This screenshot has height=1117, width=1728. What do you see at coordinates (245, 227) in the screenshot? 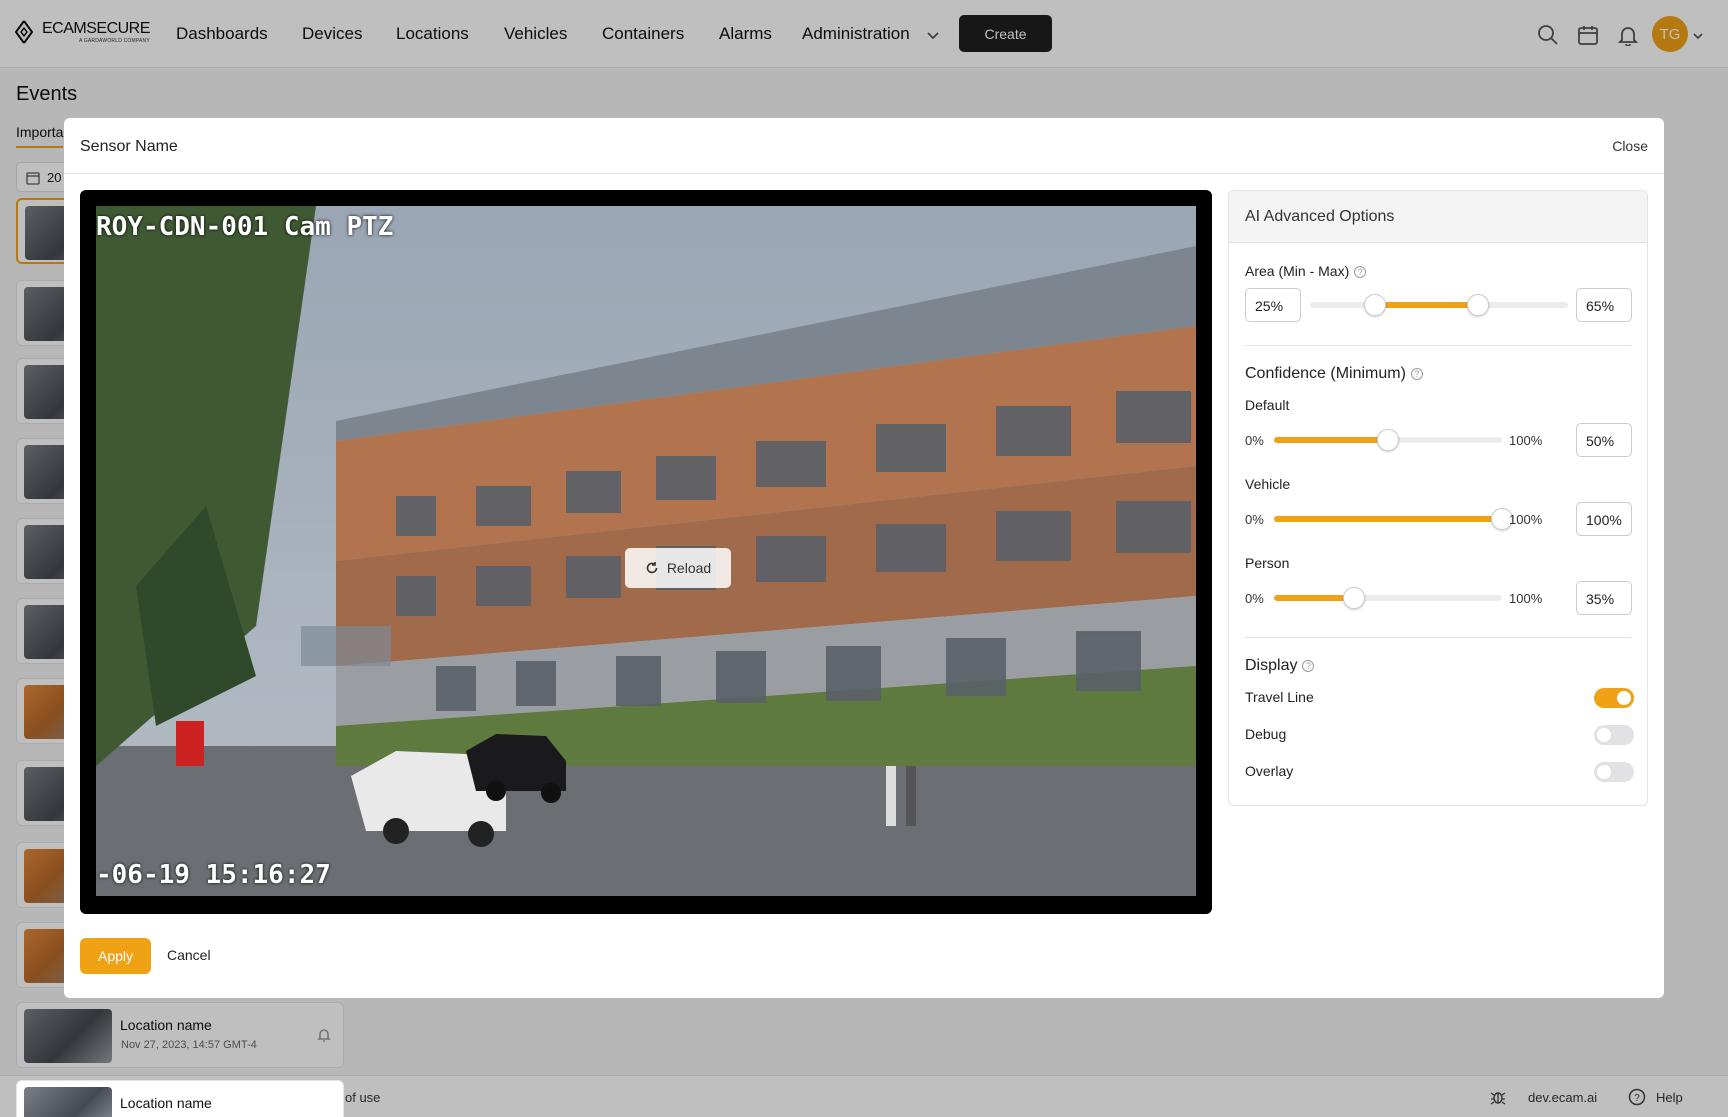
I see `camera-label-overlay: ROY-CDN-001 Cam PTZ` at bounding box center [245, 227].